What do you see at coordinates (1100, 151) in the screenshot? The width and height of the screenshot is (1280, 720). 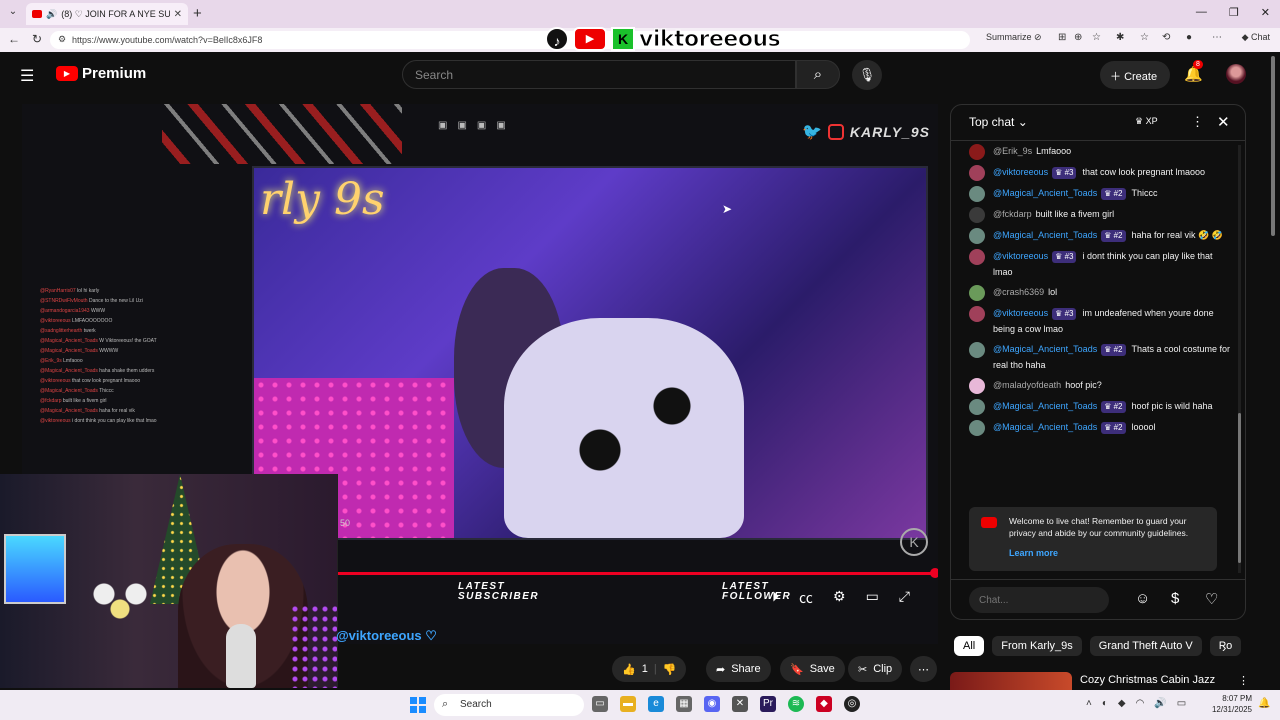 I see `chat-message: @Erik_9s Lmfaooo` at bounding box center [1100, 151].